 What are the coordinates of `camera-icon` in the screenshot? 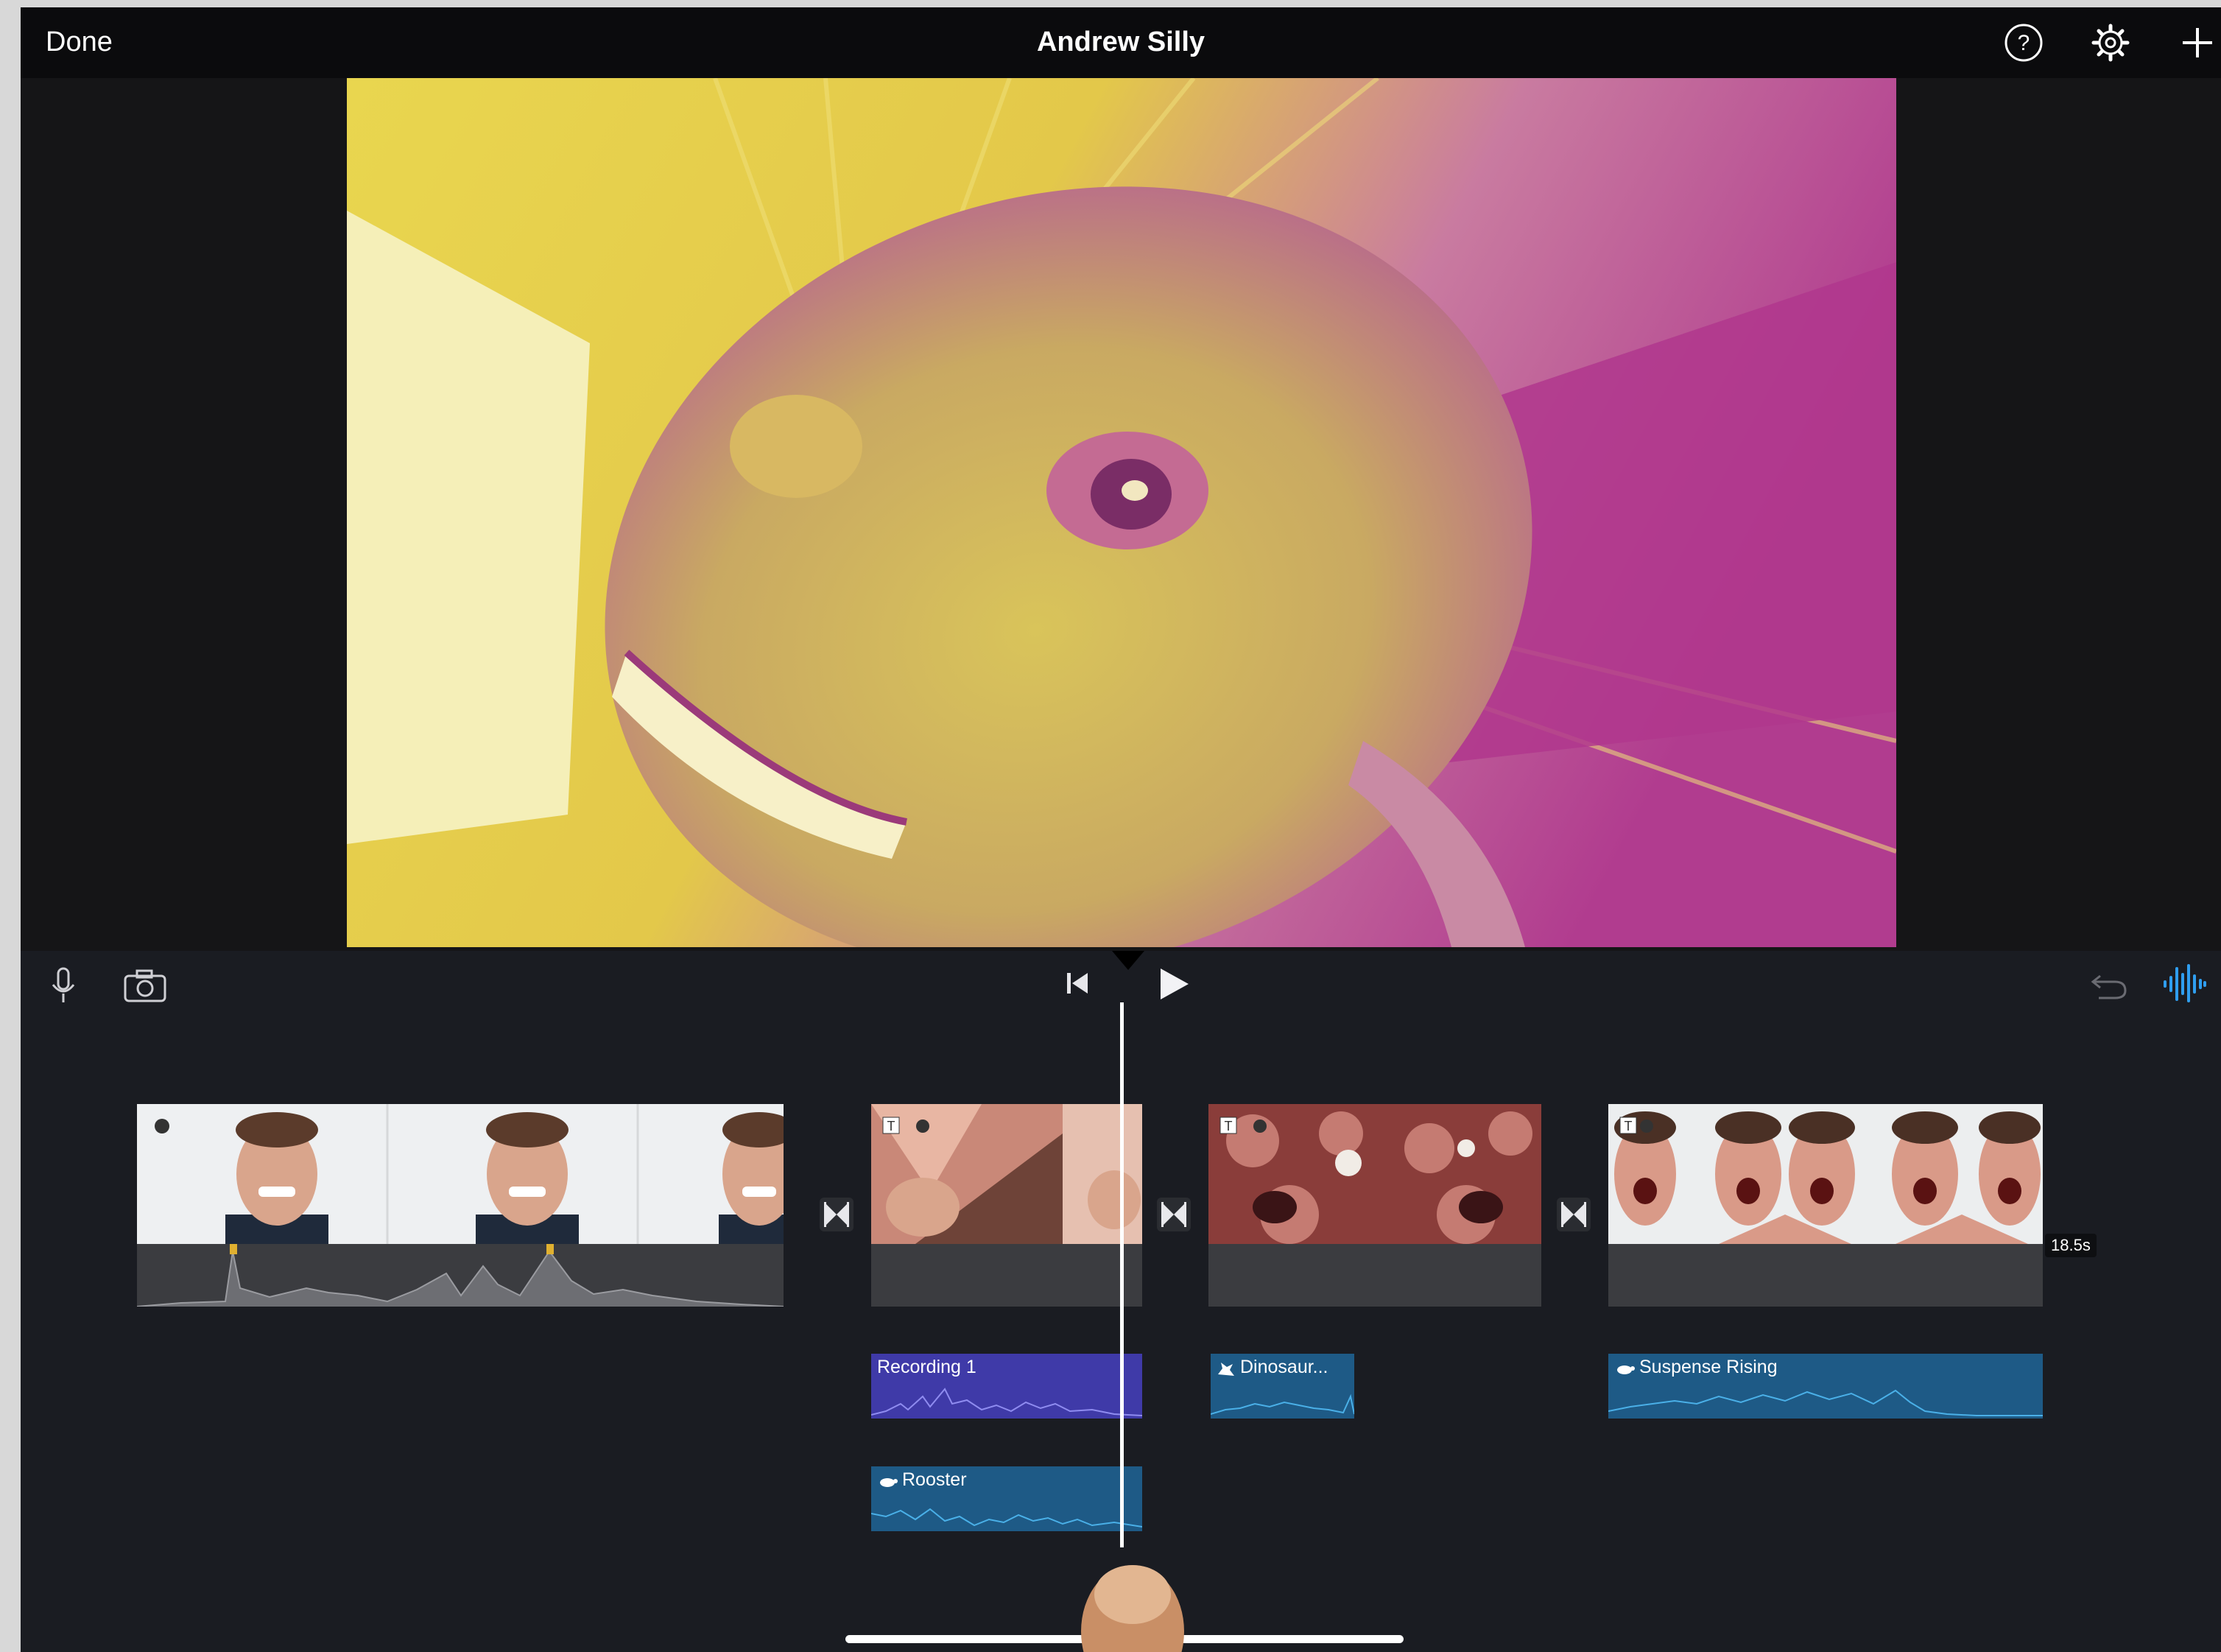 It's located at (145, 986).